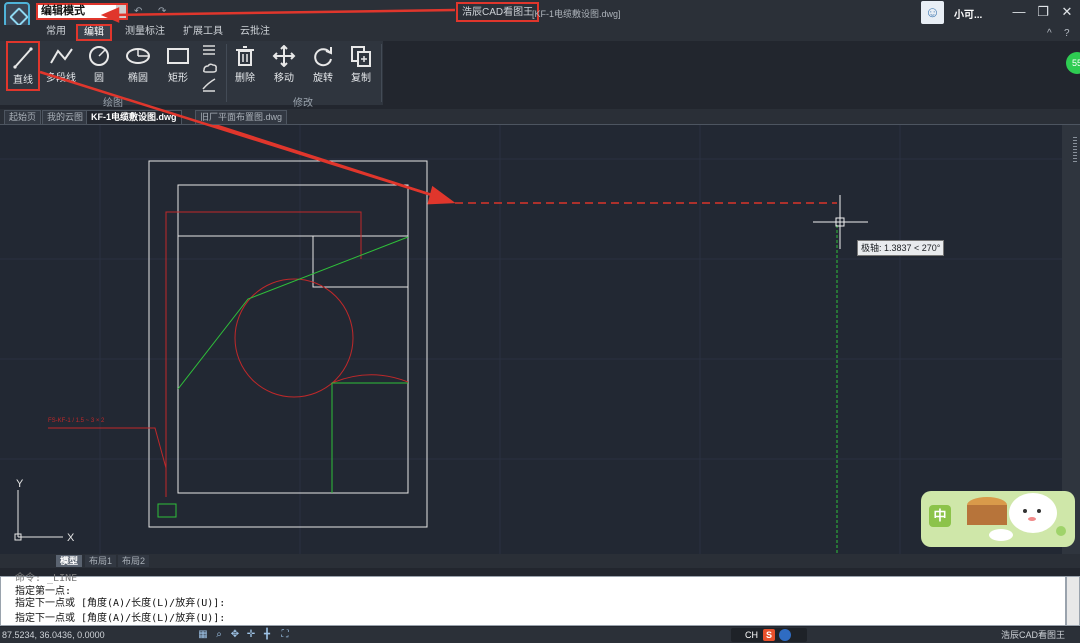  I want to click on ucs-axis-icon, so click(38, 515).